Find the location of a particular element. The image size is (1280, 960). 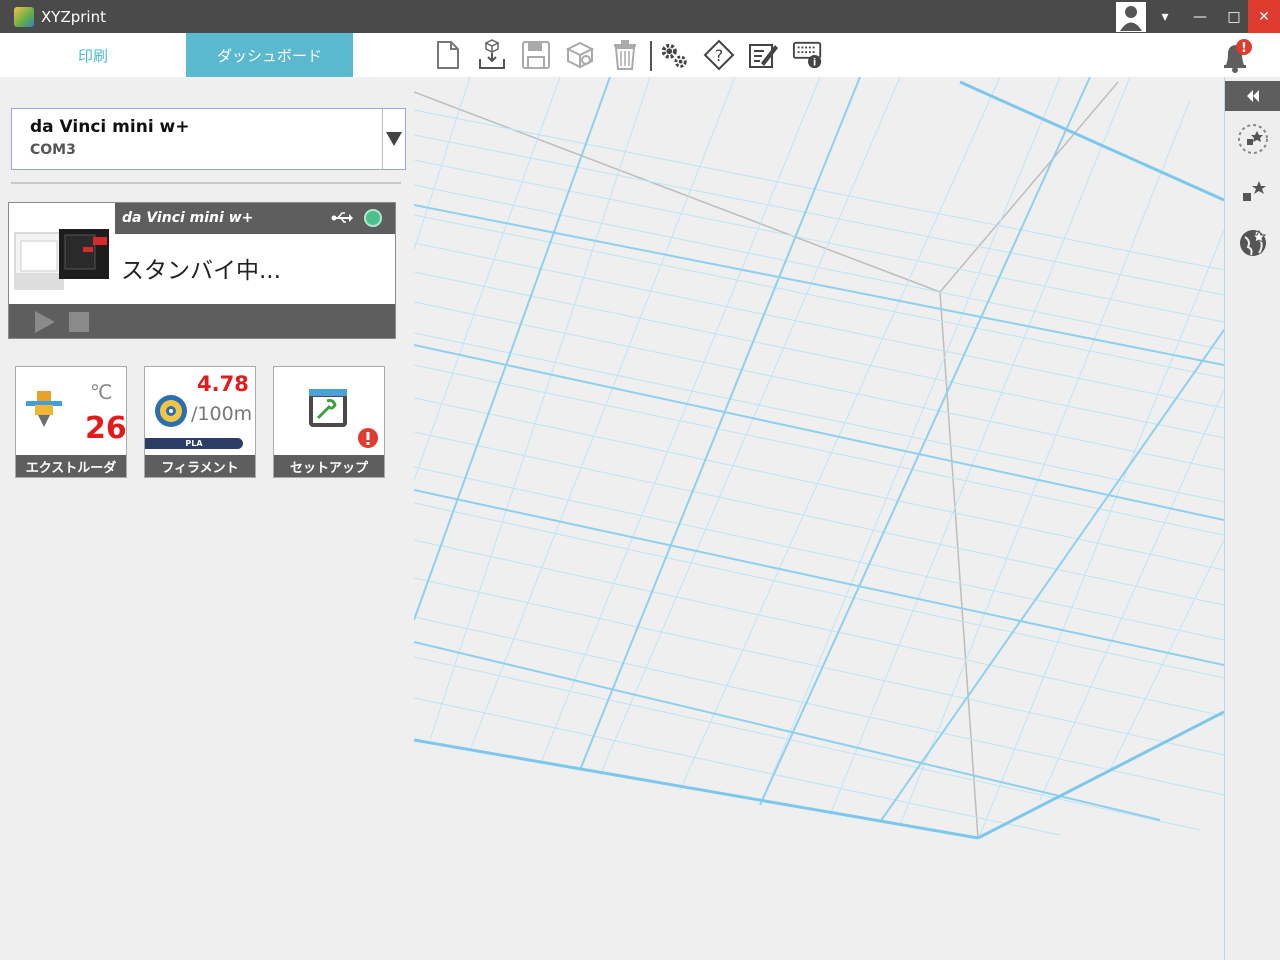

play-icon is located at coordinates (44, 324).